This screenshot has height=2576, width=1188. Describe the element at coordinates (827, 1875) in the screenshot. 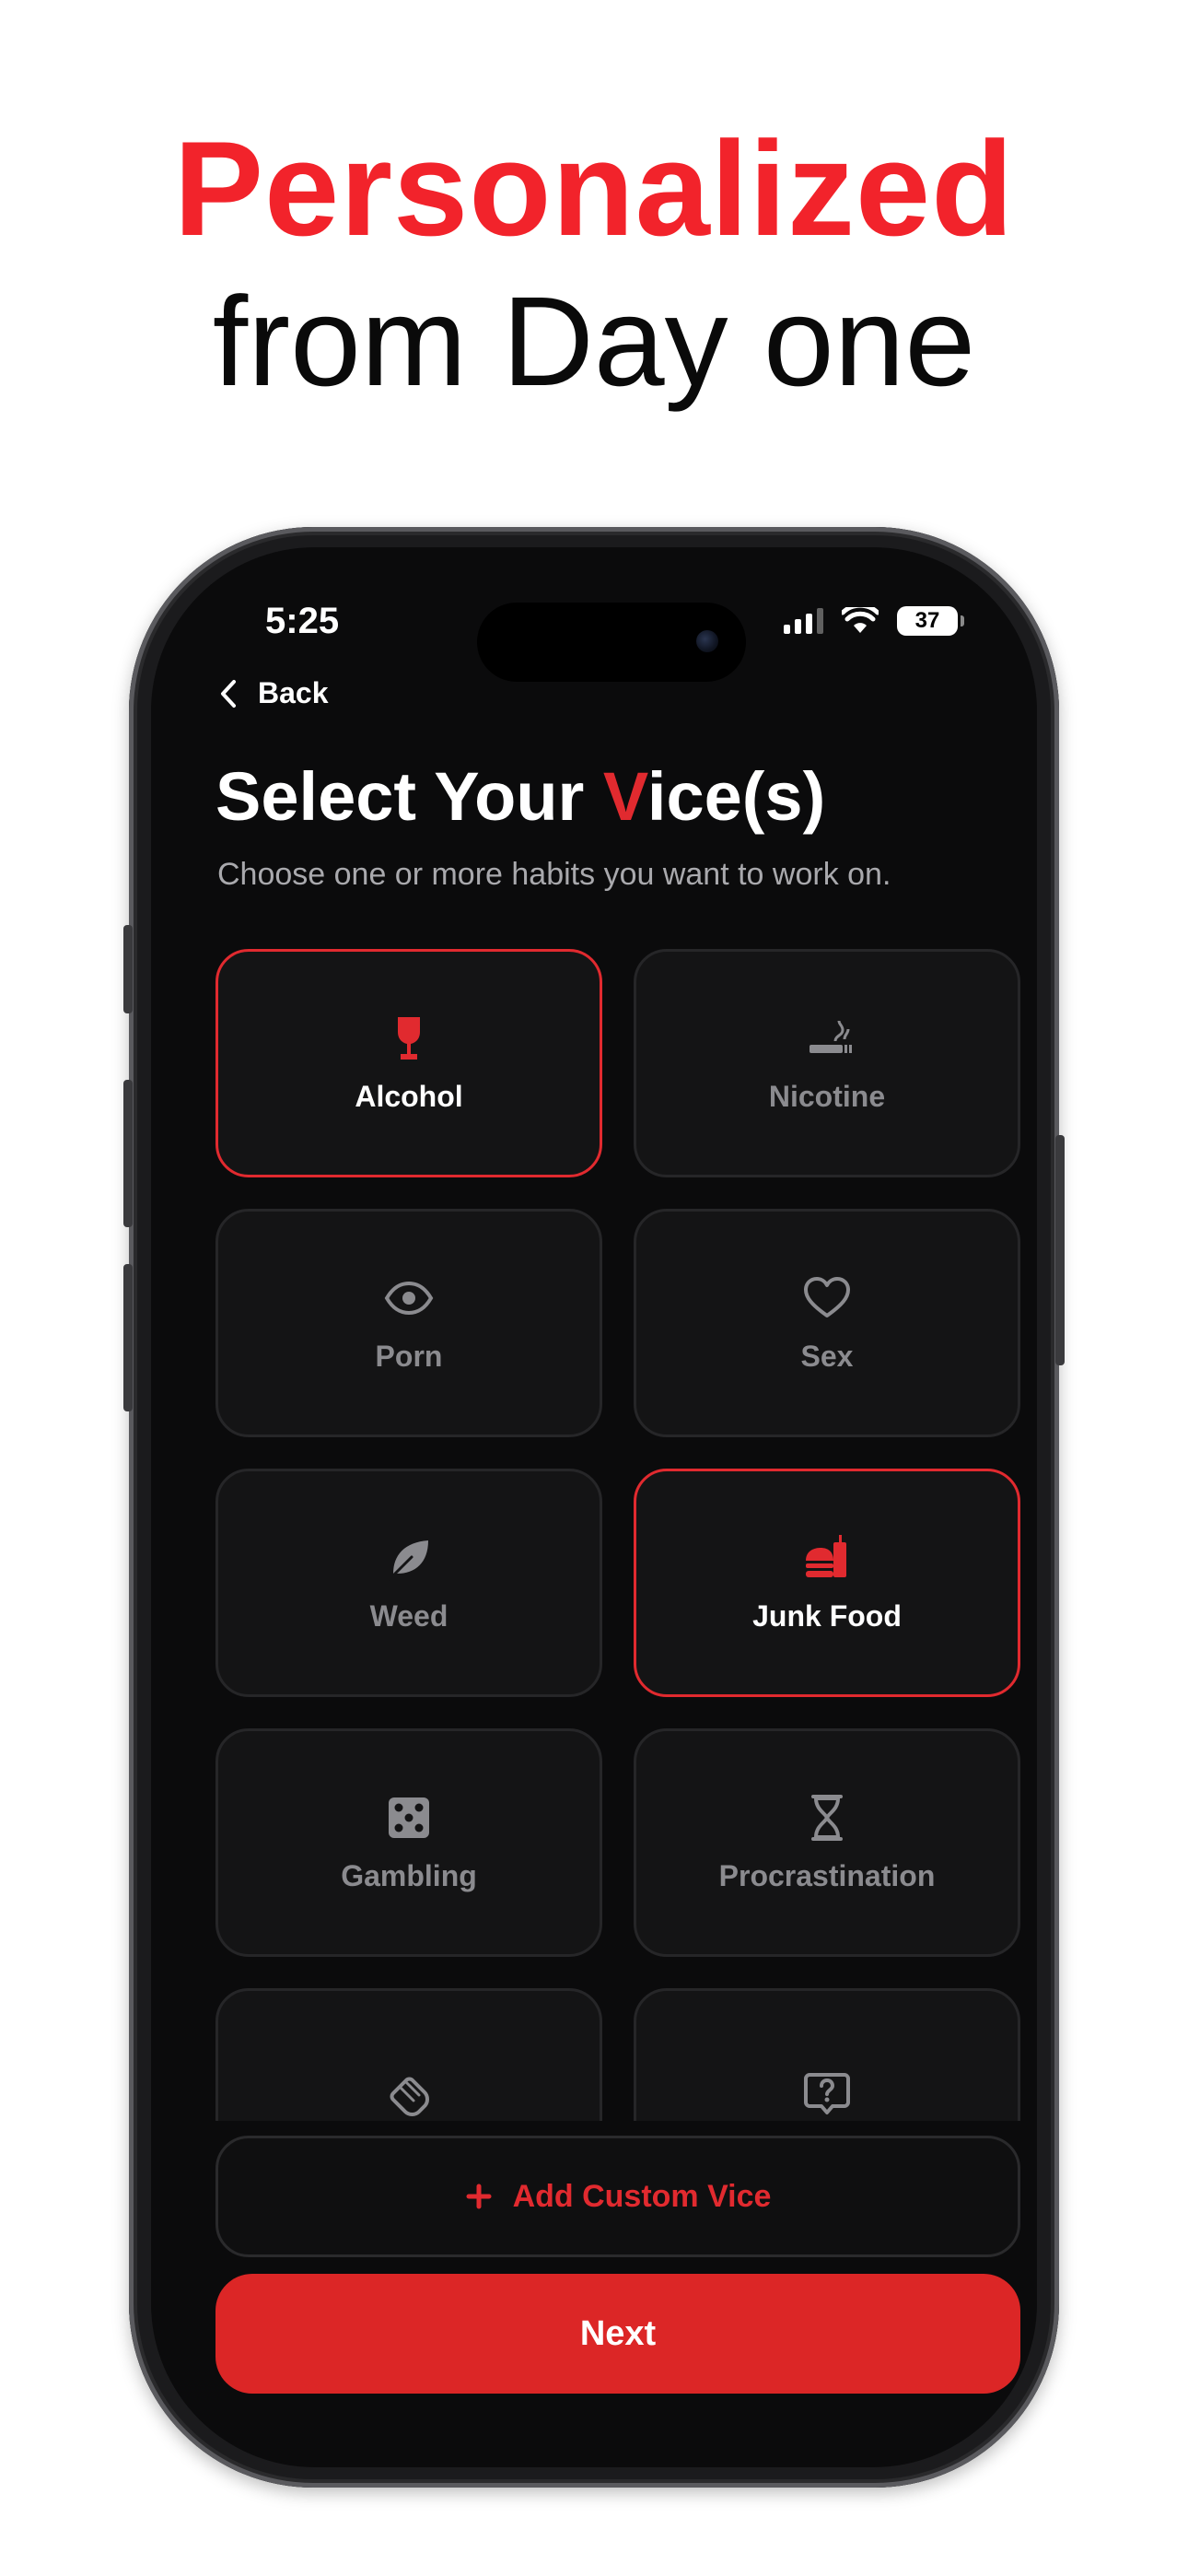

I see `vice-label: Procrastination` at that location.